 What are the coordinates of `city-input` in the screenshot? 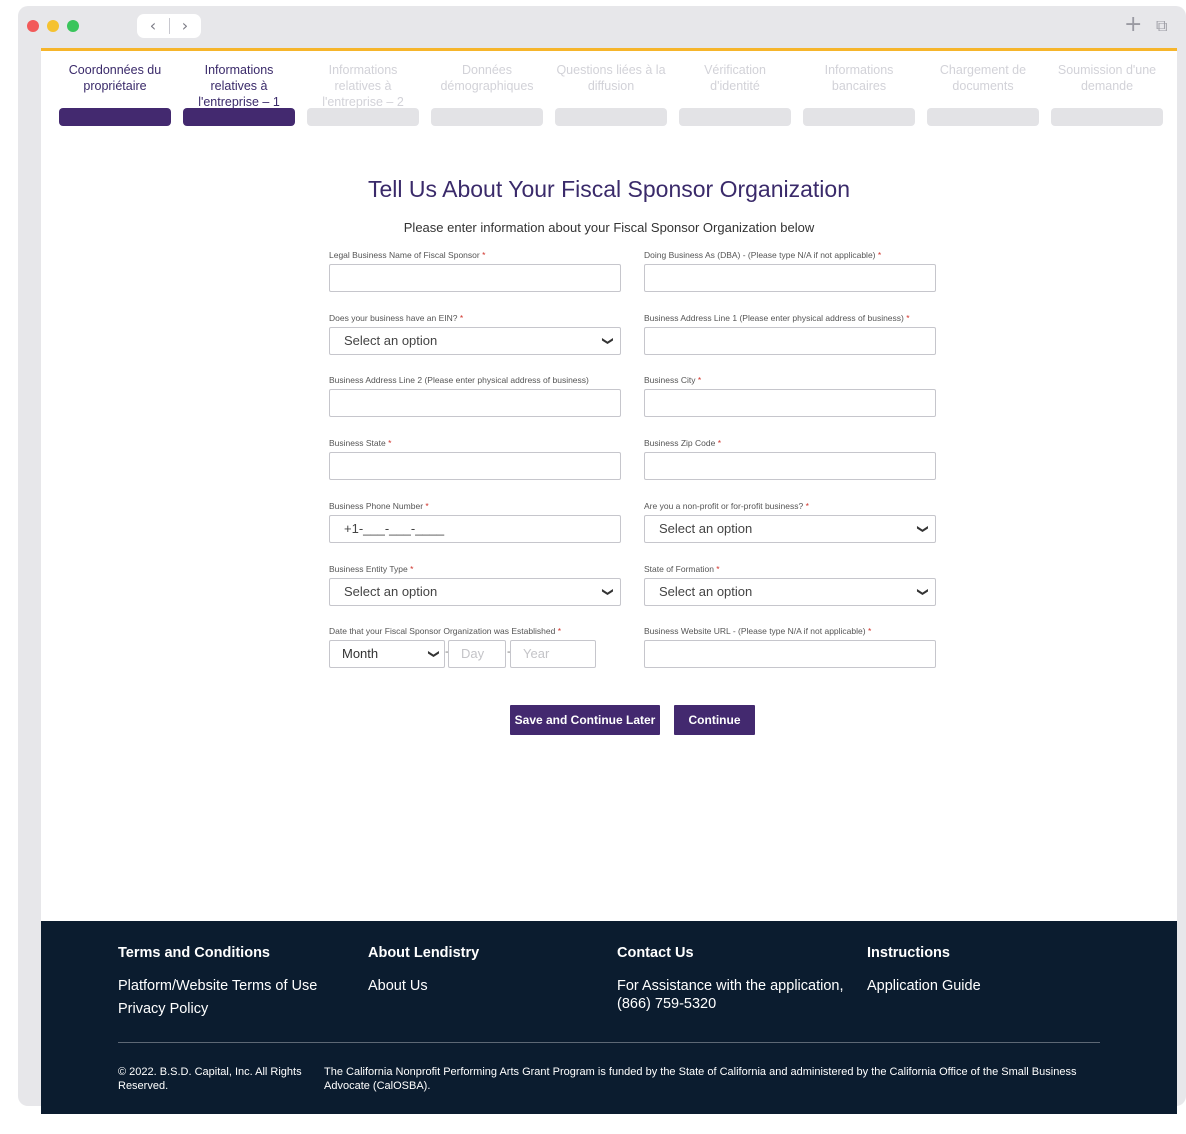 It's located at (790, 403).